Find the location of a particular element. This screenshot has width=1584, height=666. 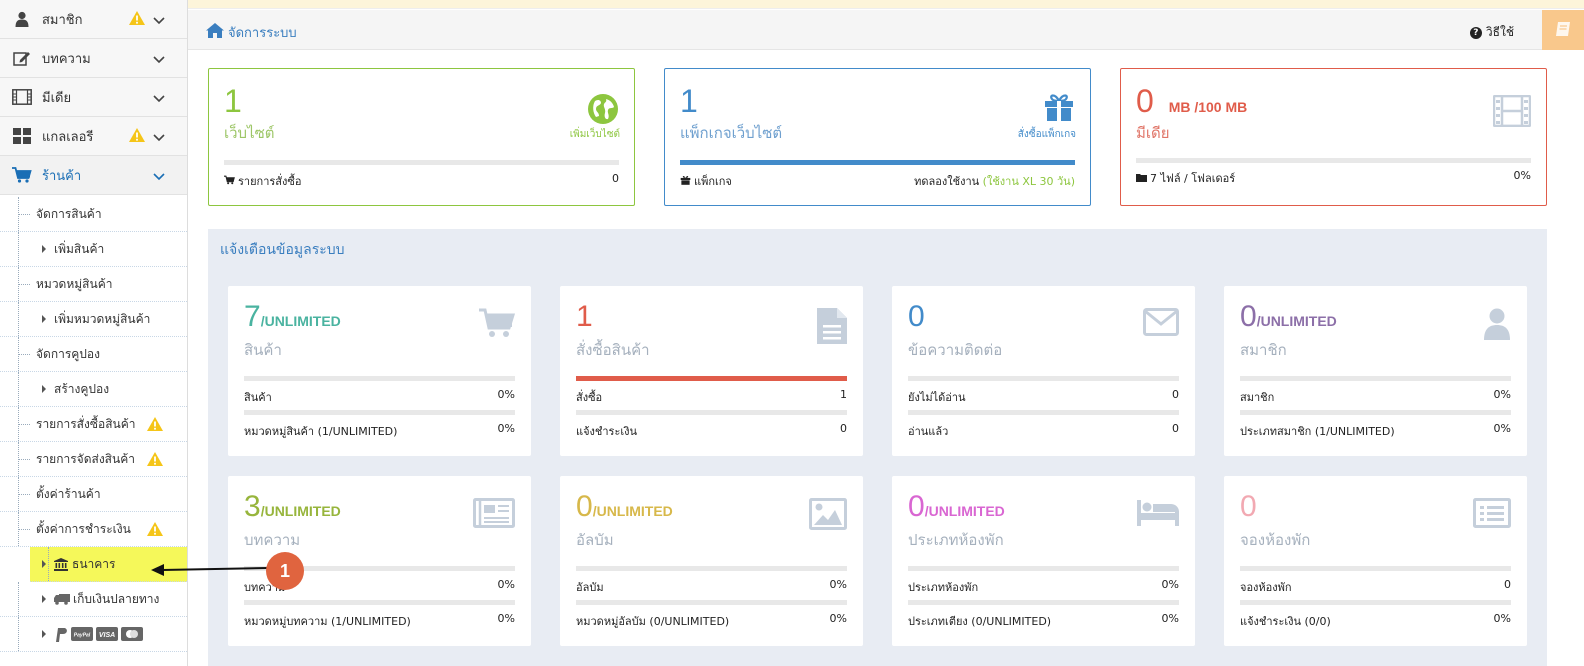

sidebar-subitem-orders: รายการสั่งซื้อสินค้า is located at coordinates (93, 424).